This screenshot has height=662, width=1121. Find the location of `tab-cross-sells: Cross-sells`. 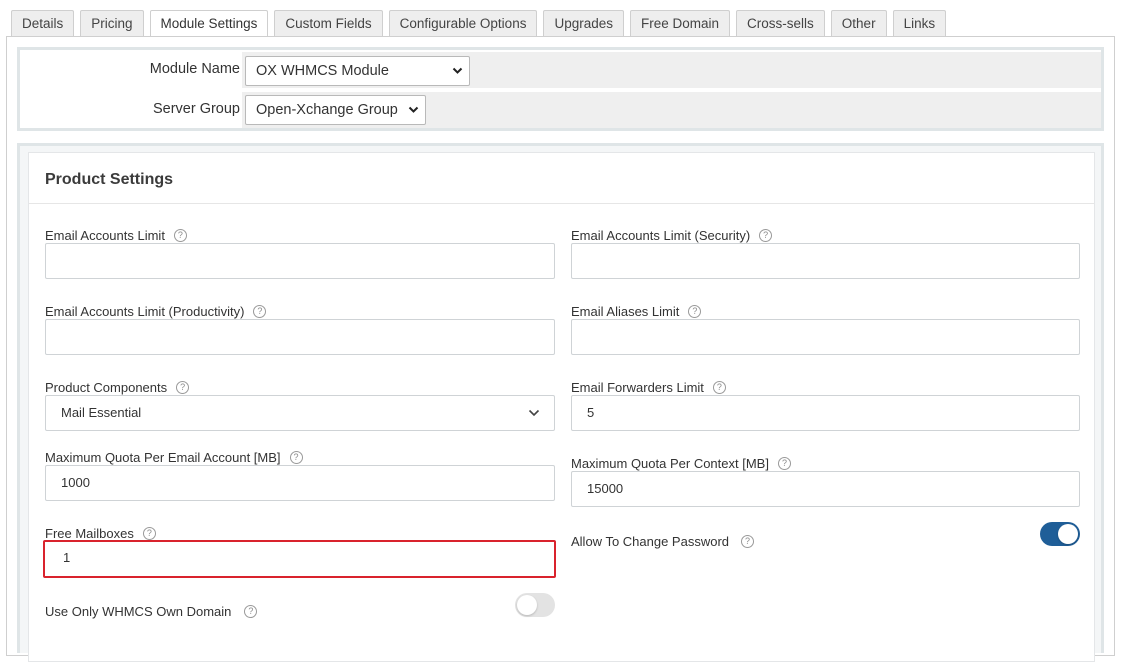

tab-cross-sells: Cross-sells is located at coordinates (780, 23).